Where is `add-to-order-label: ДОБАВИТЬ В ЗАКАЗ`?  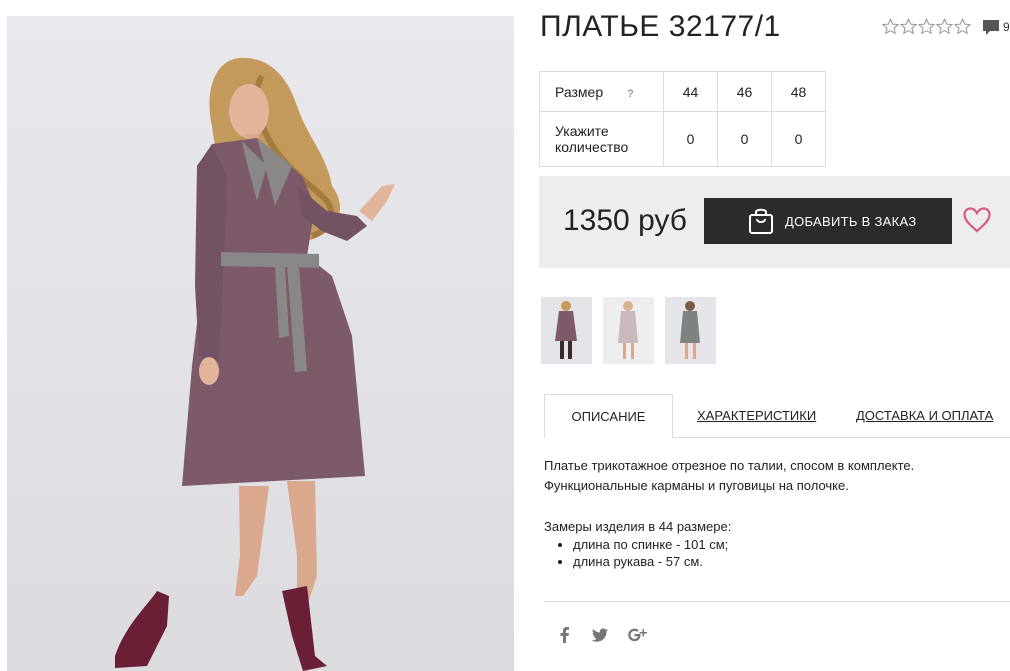
add-to-order-label: ДОБАВИТЬ В ЗАКАЗ is located at coordinates (851, 221).